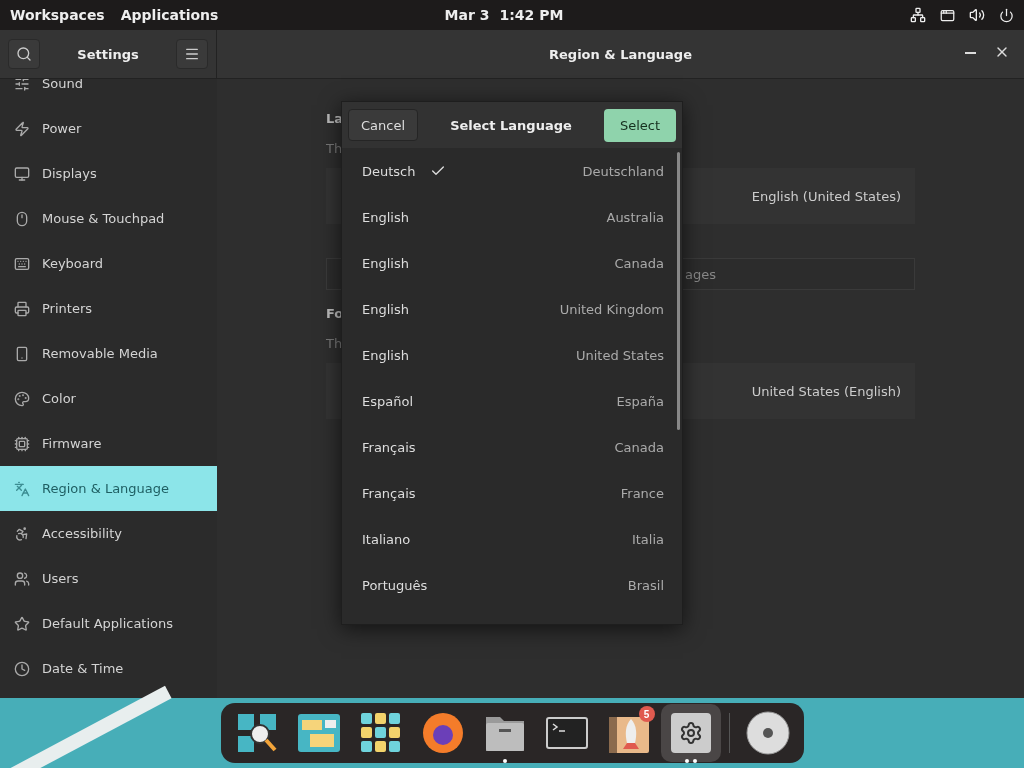 The width and height of the screenshot is (1024, 768). What do you see at coordinates (108, 308) in the screenshot?
I see `sidebar-item: Printers` at bounding box center [108, 308].